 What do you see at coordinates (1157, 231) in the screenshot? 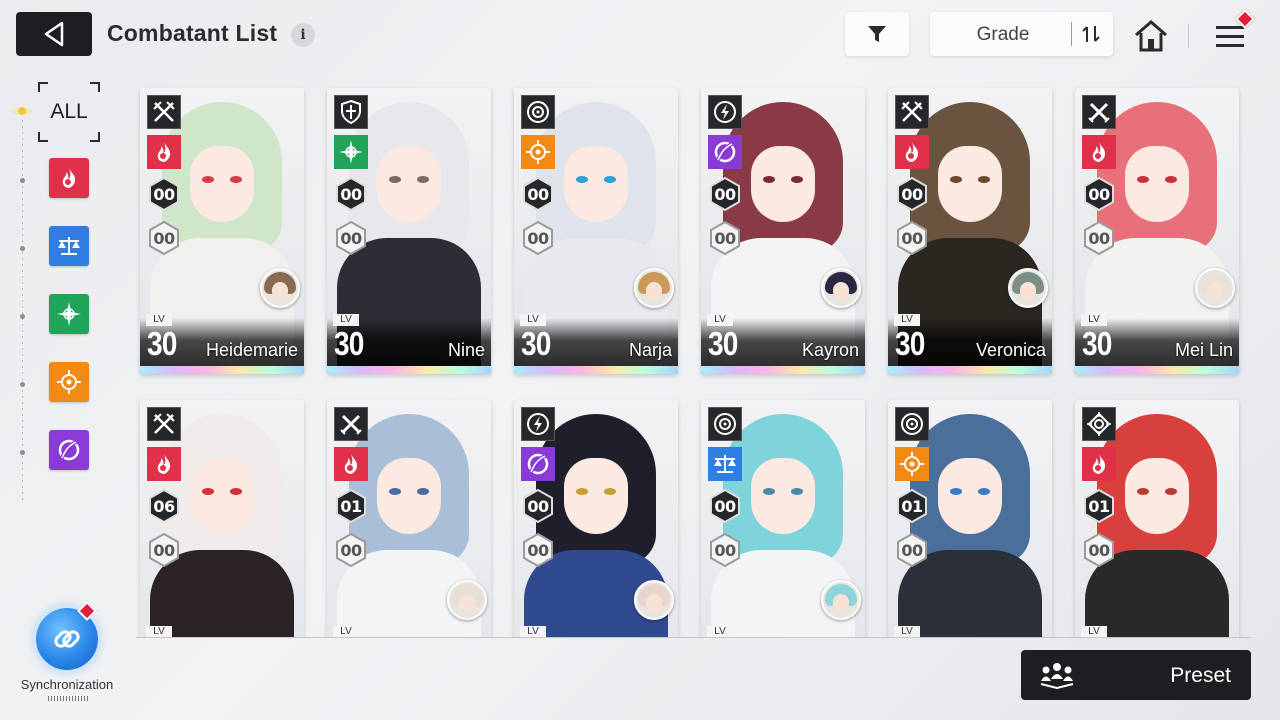
I see `combatant-card: 00 00 LV 30 Mei Lin` at bounding box center [1157, 231].